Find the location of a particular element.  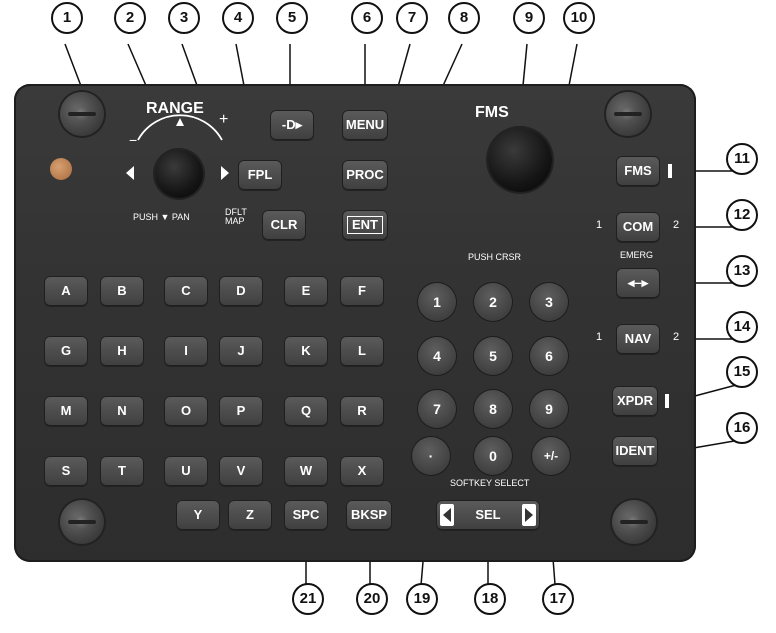

range-pan-joystick is located at coordinates (179, 174).